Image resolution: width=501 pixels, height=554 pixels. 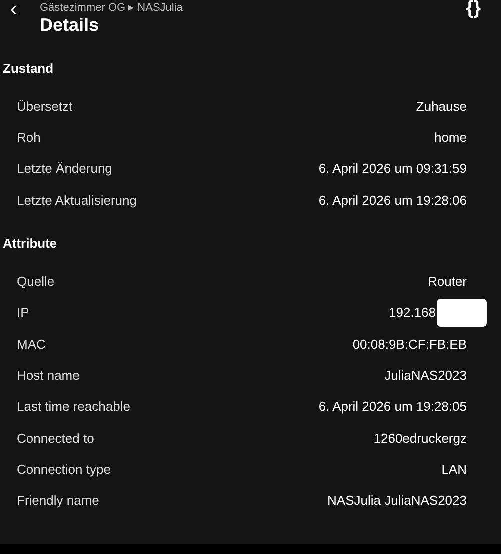 I want to click on attribute-value: 1260edruckergz, so click(x=420, y=439).